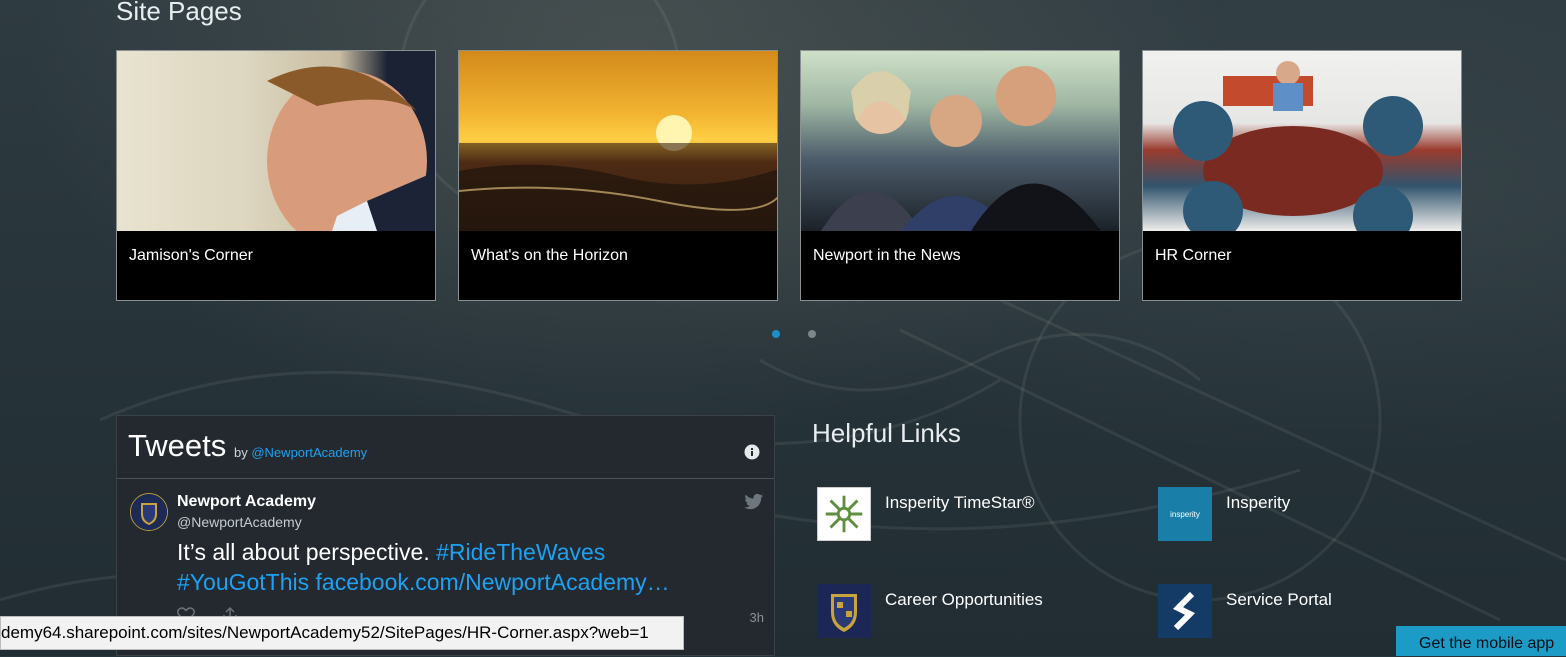 This screenshot has height=657, width=1566. I want to click on family-smiling-photo, so click(960, 141).